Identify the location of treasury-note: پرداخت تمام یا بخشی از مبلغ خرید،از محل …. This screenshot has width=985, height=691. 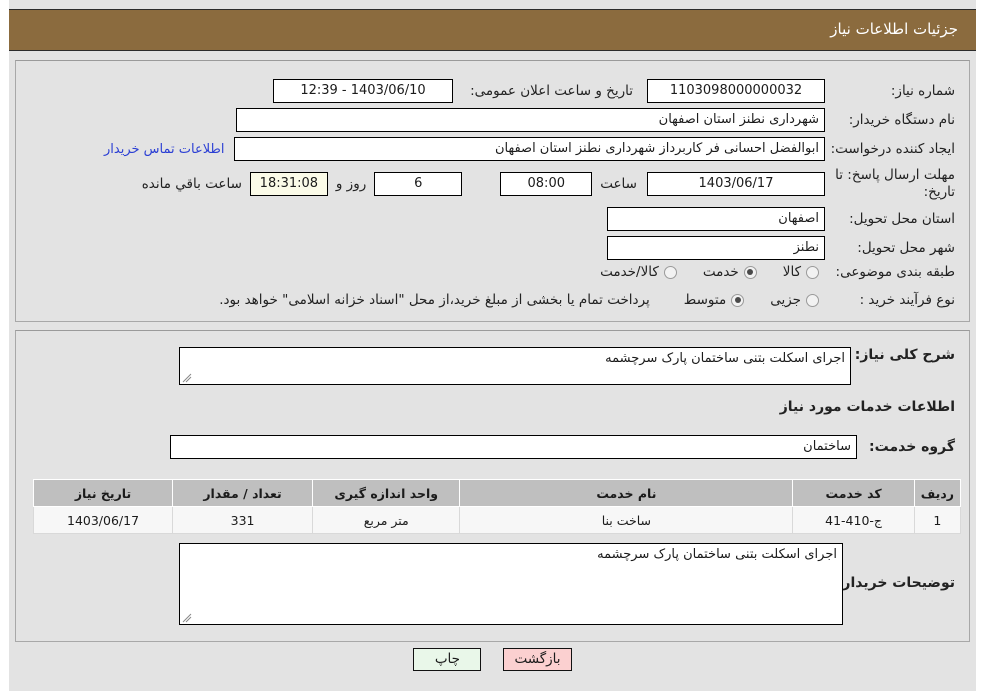
(434, 300).